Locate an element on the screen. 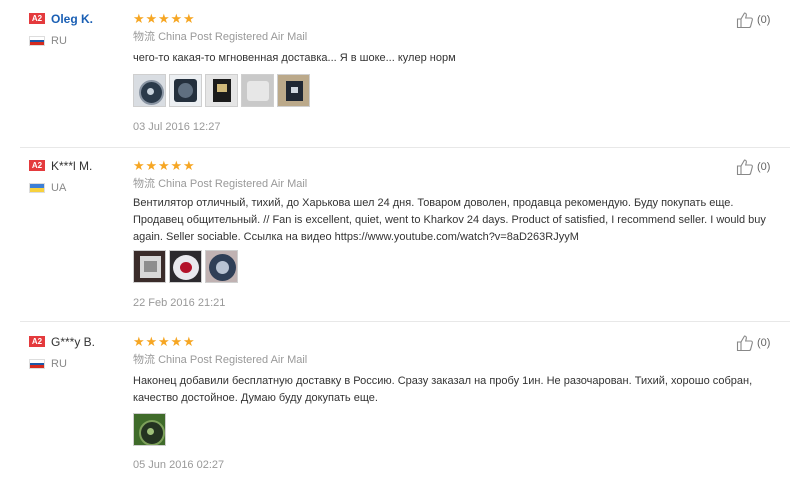 The image size is (800, 485). installed-fan-photo-icon is located at coordinates (149, 429).